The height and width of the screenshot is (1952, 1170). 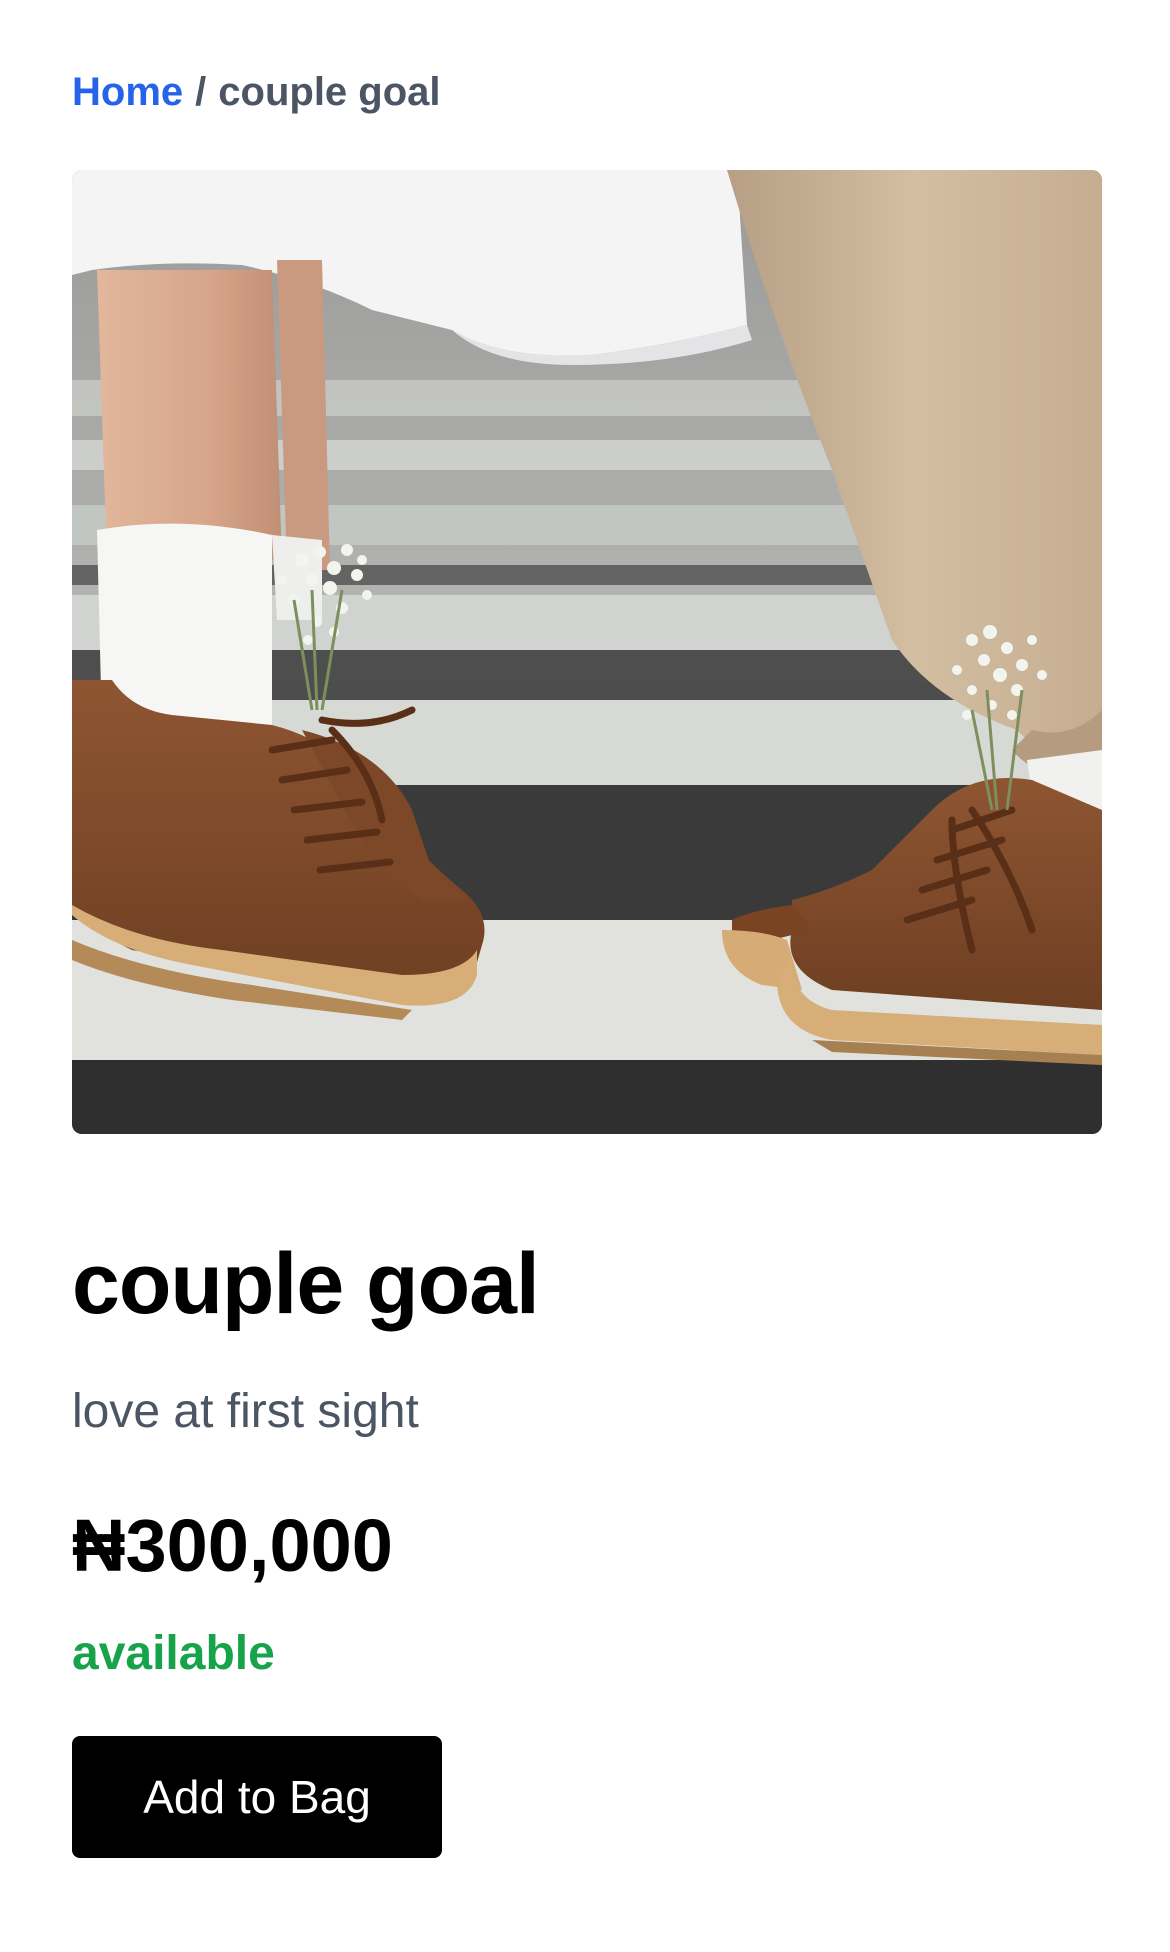 I want to click on product-title: couple goal, so click(x=306, y=1284).